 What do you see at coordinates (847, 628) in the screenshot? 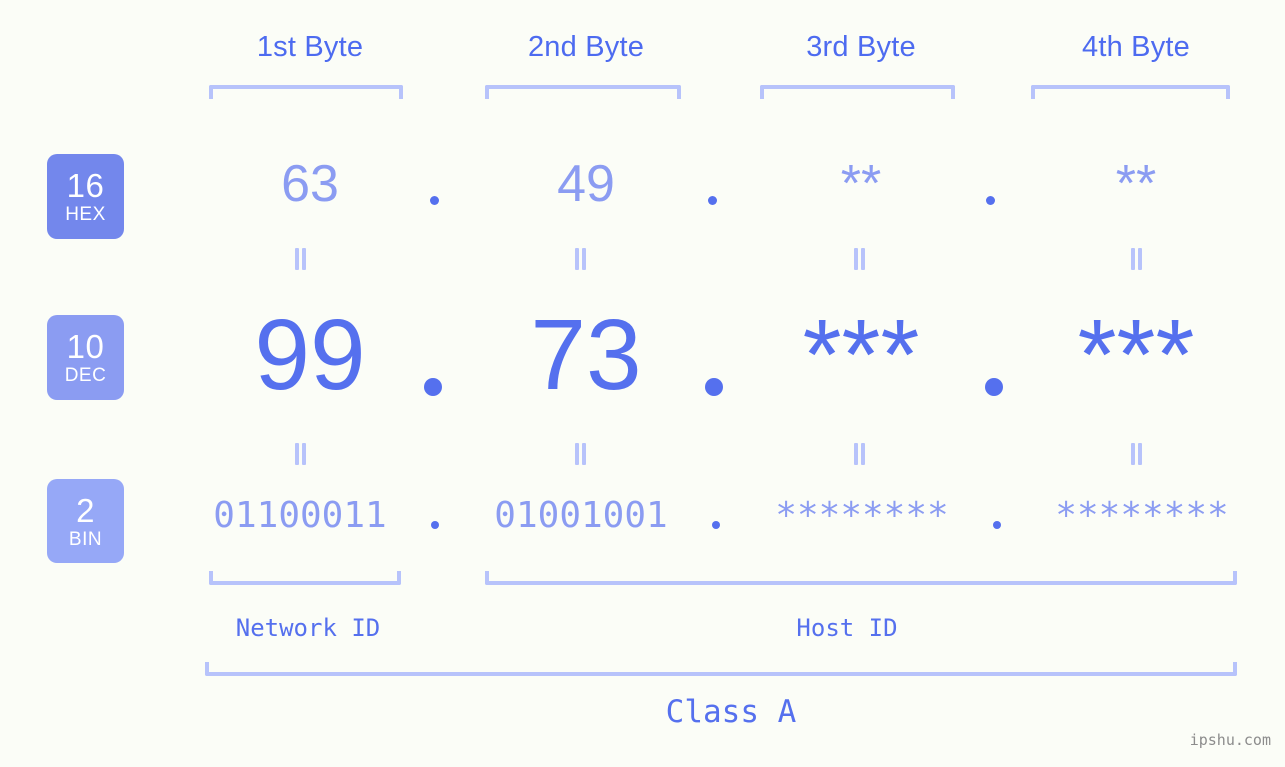
I see `host-id-label: Host ID` at bounding box center [847, 628].